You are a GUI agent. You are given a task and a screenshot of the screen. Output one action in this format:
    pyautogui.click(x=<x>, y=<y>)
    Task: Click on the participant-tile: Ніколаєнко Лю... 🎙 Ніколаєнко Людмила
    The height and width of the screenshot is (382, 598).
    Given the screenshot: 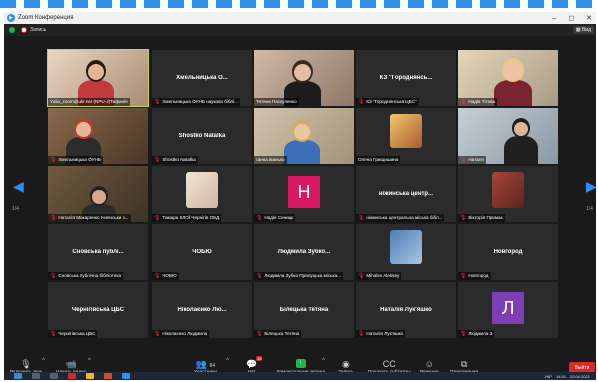 What is the action you would take?
    pyautogui.click(x=202, y=310)
    